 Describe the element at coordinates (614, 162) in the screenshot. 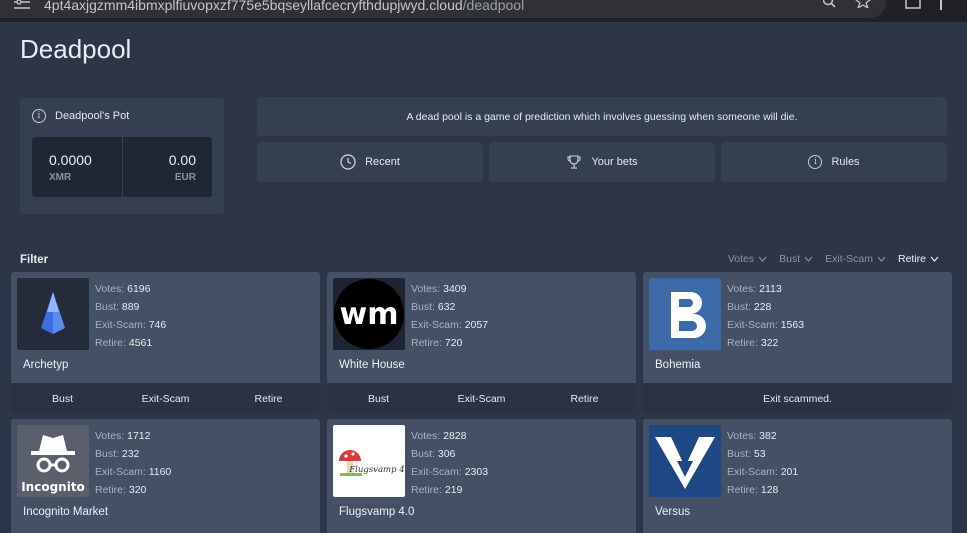

I see `your-bets-label: Your bets` at that location.